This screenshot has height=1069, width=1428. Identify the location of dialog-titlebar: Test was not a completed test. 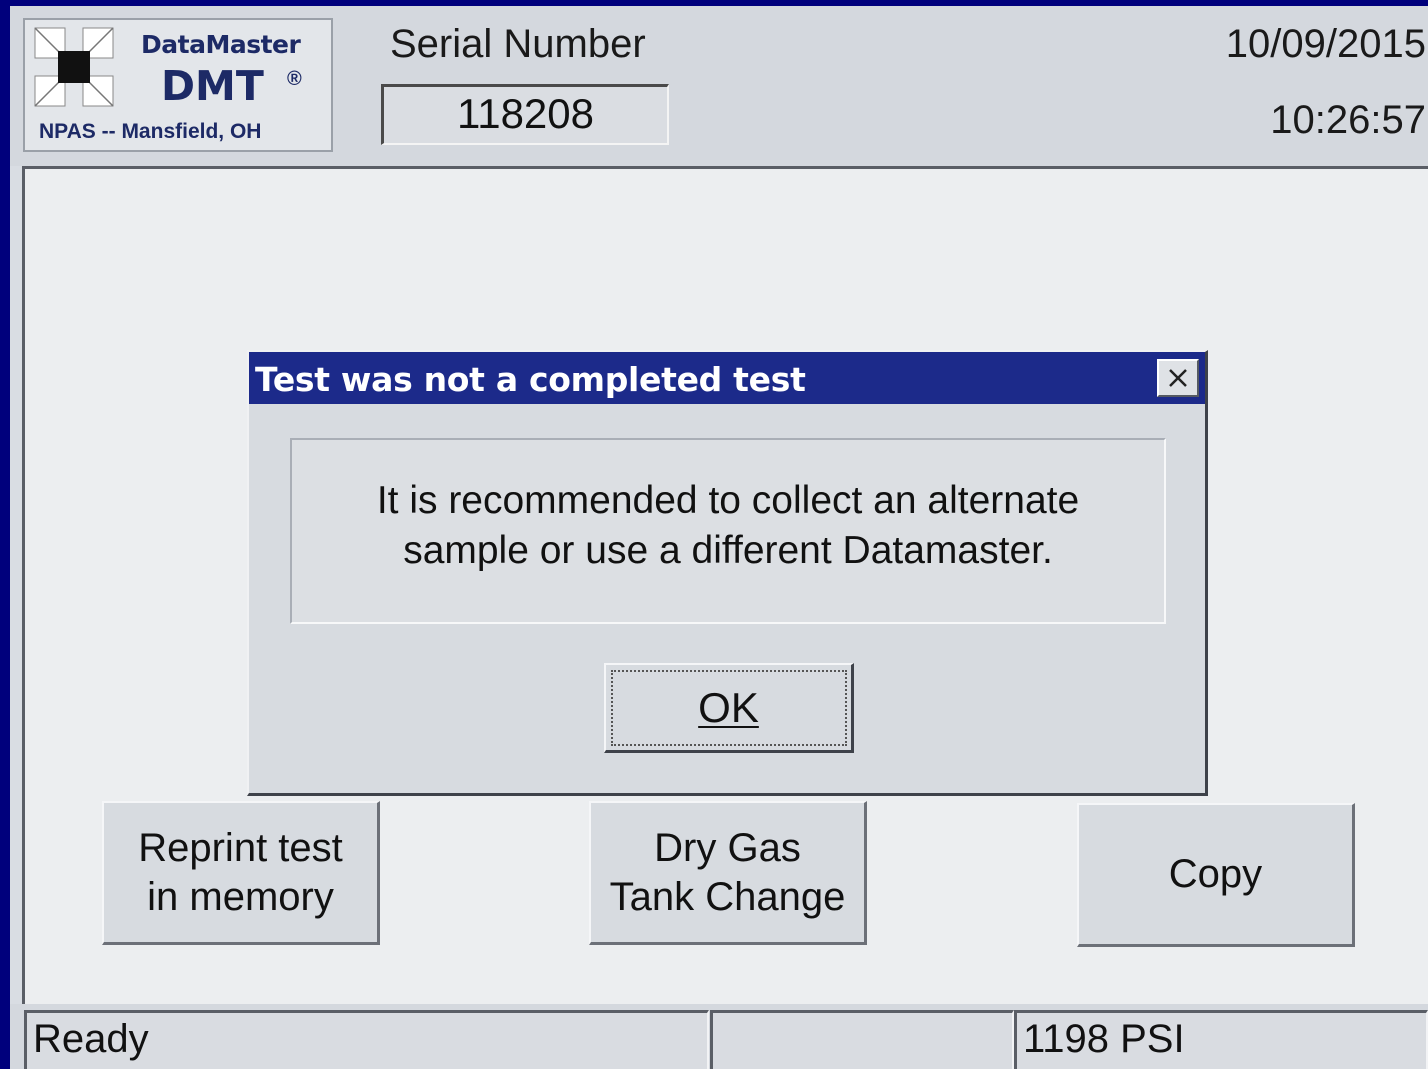
(727, 378).